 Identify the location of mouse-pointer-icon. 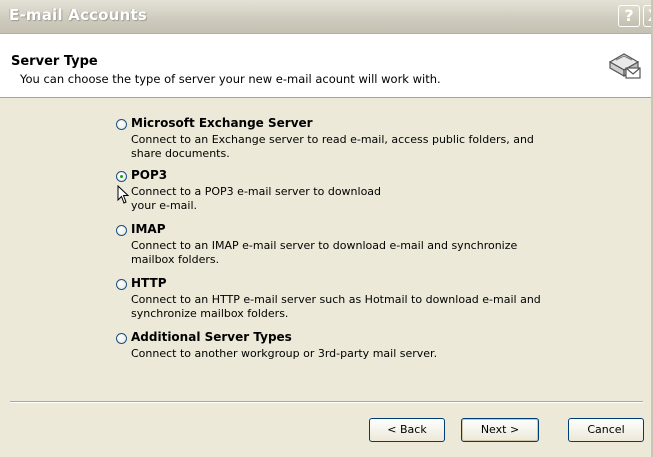
(123, 194).